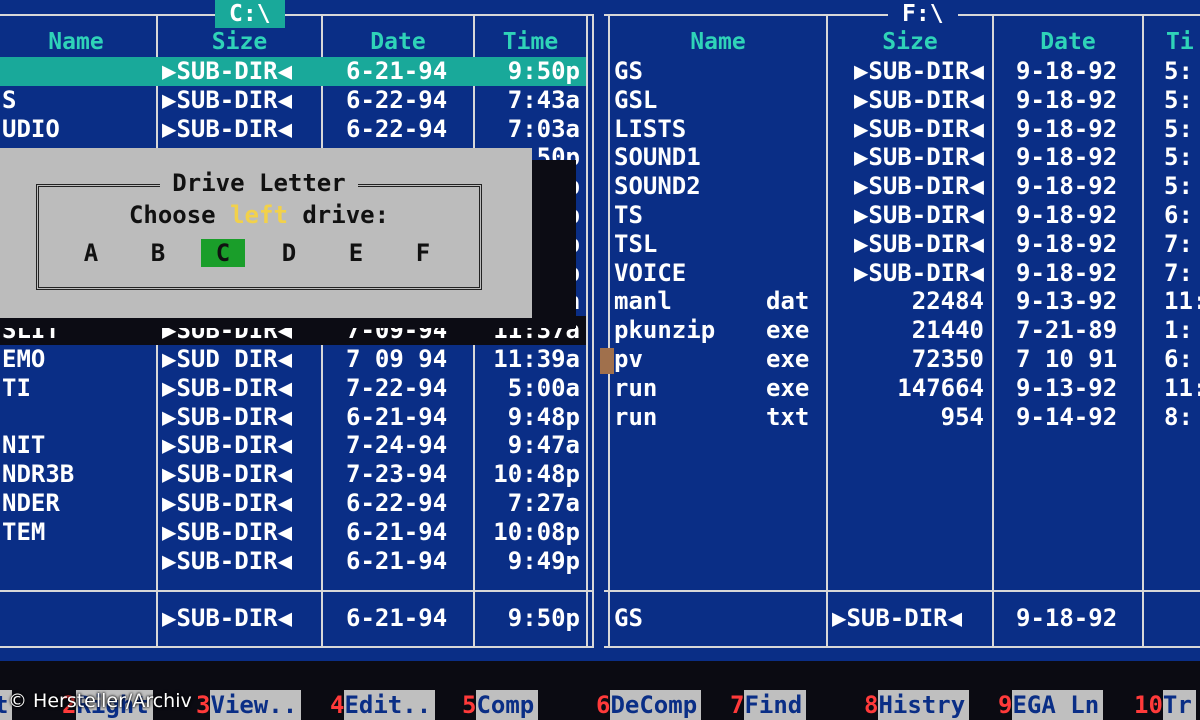 The image size is (1200, 720). Describe the element at coordinates (897, 618) in the screenshot. I see `right-status-size: ▶SUB-DIR◀` at that location.